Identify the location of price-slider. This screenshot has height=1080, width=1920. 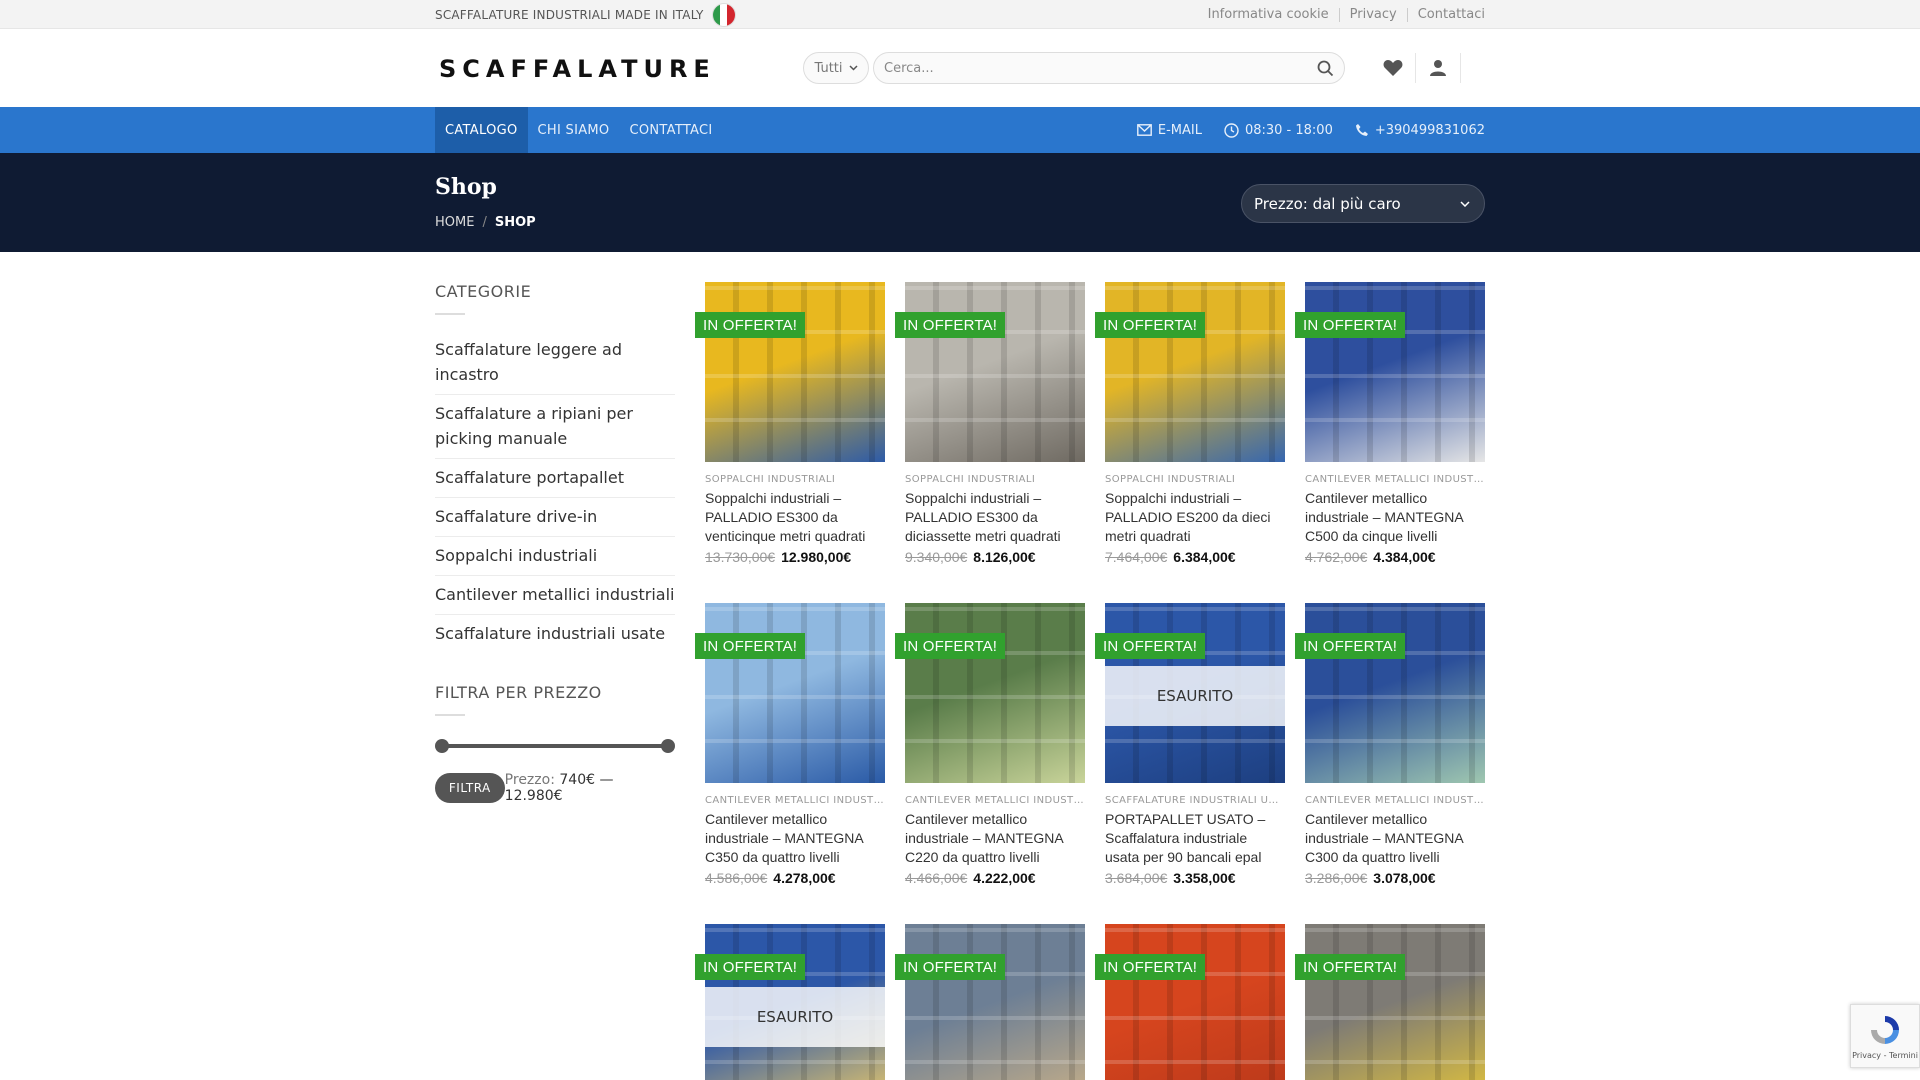
(555, 746).